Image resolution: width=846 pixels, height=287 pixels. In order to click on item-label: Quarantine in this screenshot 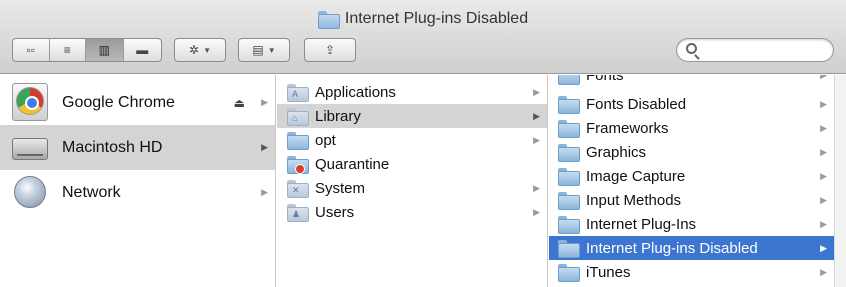, I will do `click(352, 164)`.